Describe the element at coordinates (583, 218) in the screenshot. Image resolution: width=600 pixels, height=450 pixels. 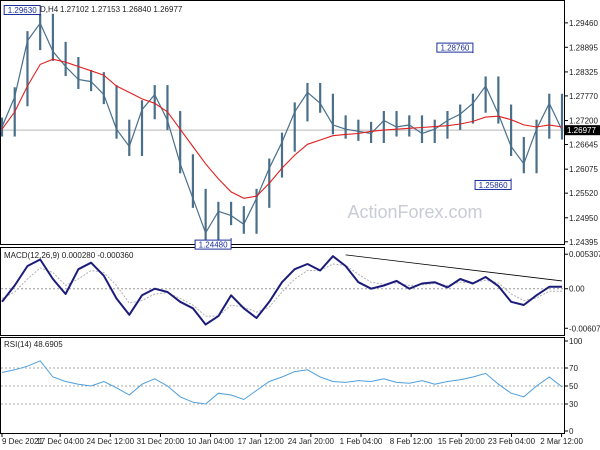
I see `price-y-tick-label: 1.24950` at that location.